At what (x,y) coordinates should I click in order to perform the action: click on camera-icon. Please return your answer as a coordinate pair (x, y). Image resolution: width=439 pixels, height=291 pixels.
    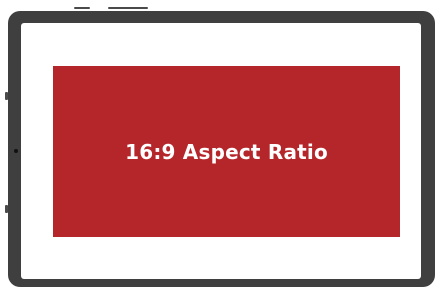
    Looking at the image, I should click on (16, 151).